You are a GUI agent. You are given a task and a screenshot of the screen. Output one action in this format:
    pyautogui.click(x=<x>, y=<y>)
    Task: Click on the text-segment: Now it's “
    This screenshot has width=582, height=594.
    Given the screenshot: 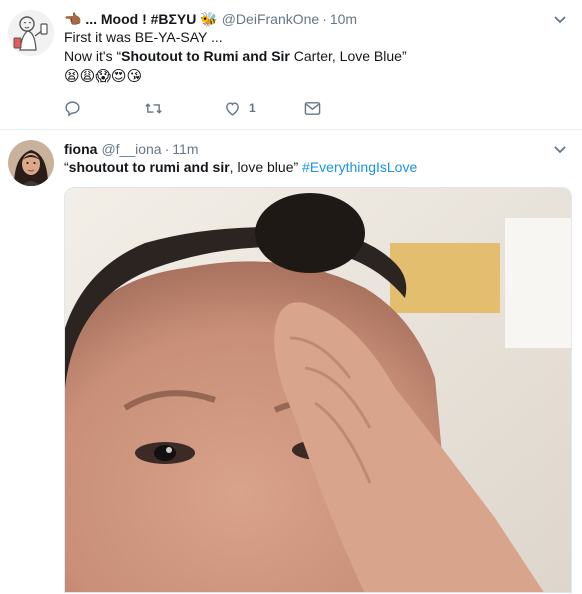 What is the action you would take?
    pyautogui.click(x=93, y=56)
    